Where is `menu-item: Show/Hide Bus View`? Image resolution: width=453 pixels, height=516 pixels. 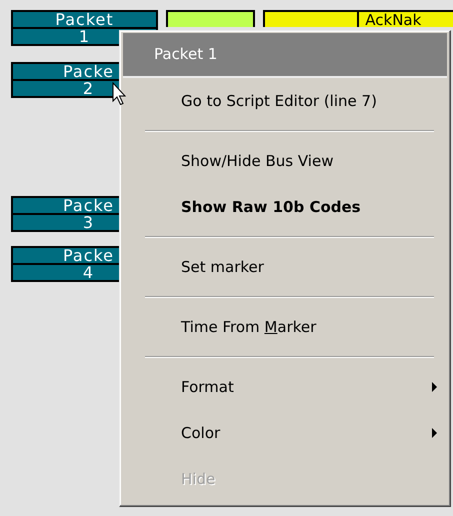
menu-item: Show/Hide Bus View is located at coordinates (257, 161).